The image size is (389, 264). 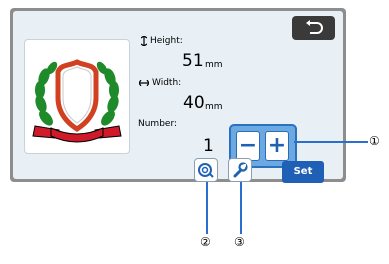 I want to click on back-arrow-icon, so click(x=314, y=27).